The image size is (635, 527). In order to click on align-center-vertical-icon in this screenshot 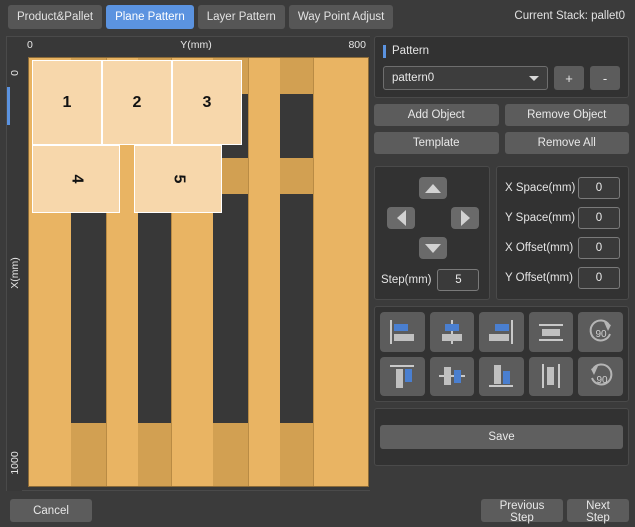, I will do `click(452, 376)`.